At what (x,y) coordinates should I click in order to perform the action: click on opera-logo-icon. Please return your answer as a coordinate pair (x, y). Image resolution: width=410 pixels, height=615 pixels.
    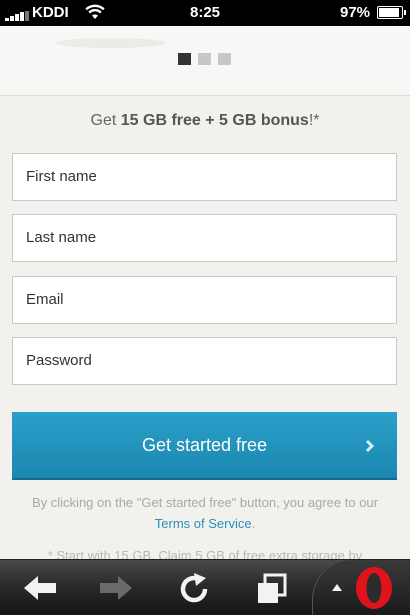
    Looking at the image, I should click on (374, 588).